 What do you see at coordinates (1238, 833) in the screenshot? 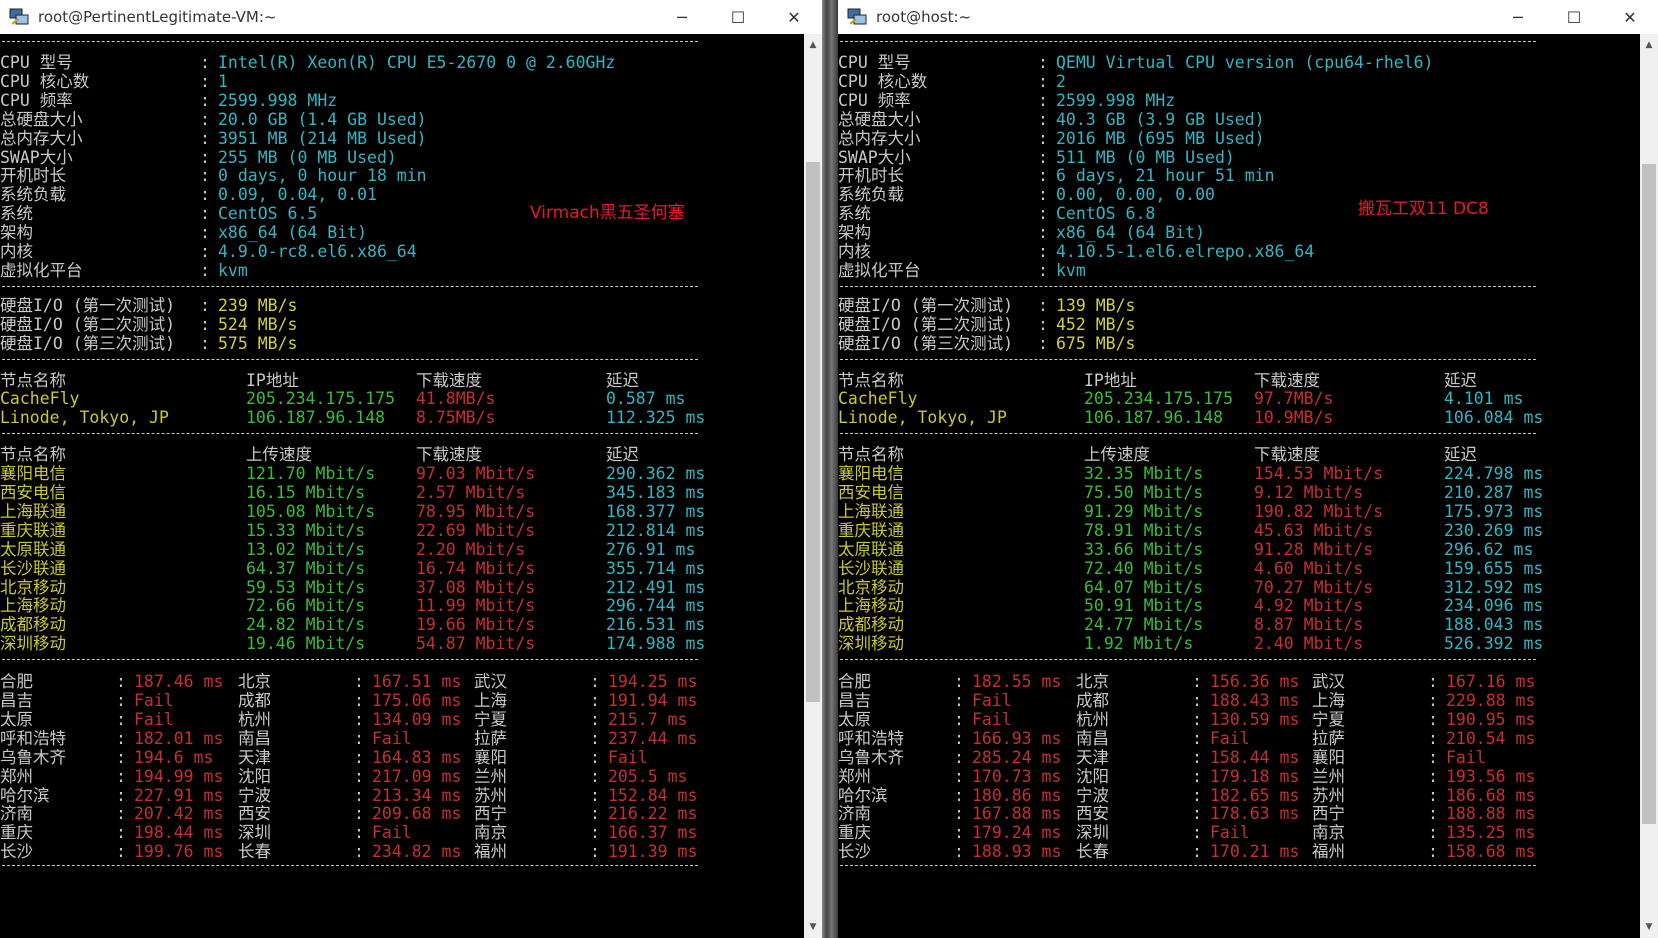
I see `ping-row: 重庆:179.24 ms 深圳: Fail 南京:135.25 ms` at bounding box center [1238, 833].